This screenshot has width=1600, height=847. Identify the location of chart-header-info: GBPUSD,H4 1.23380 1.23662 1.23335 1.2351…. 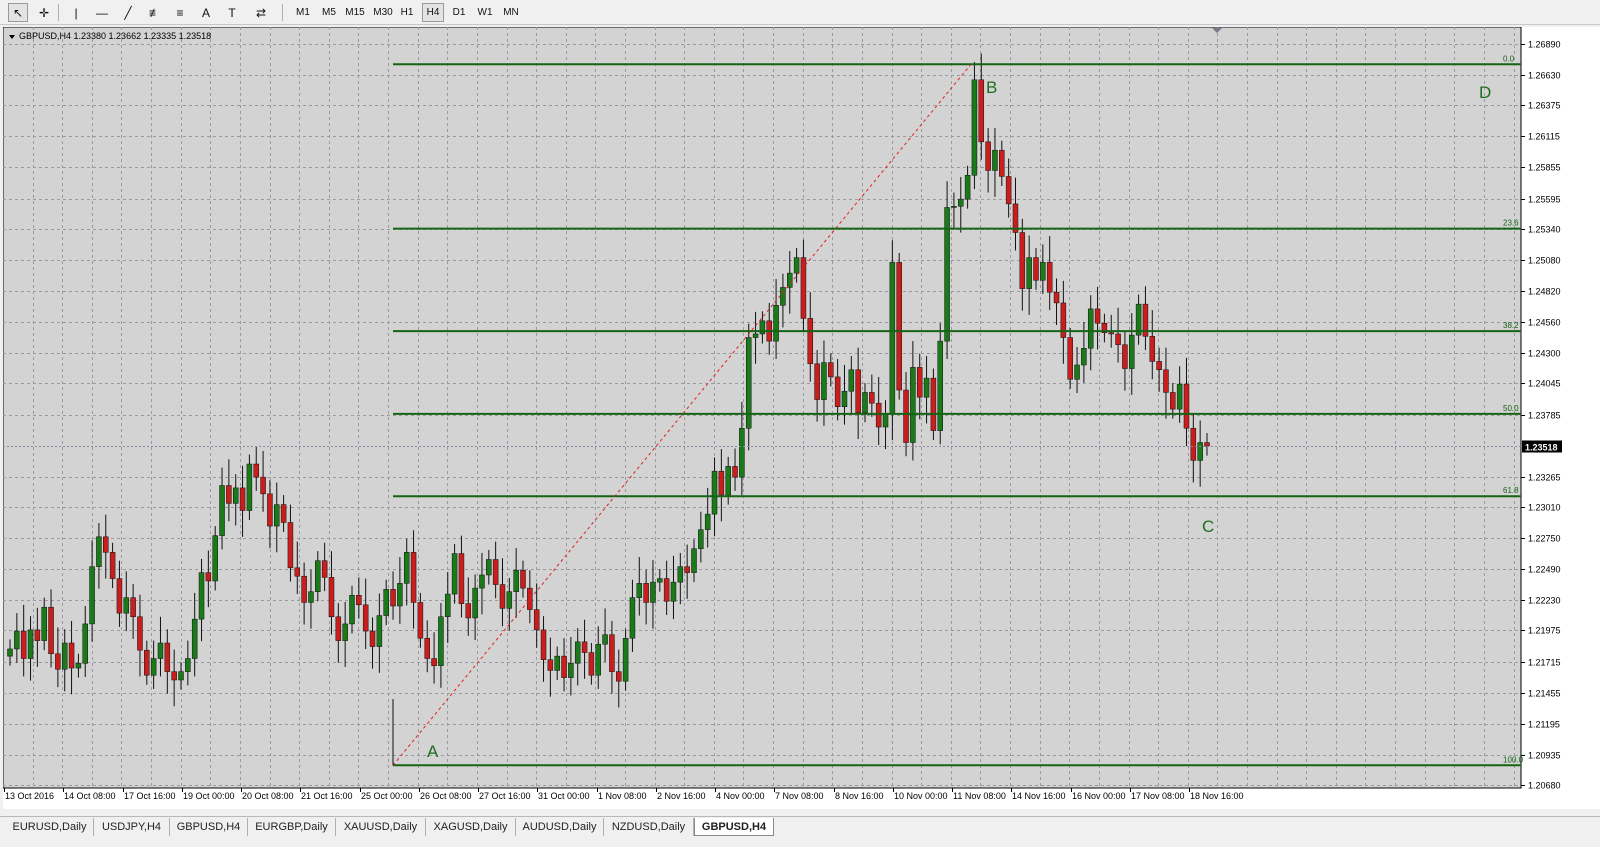
(115, 36).